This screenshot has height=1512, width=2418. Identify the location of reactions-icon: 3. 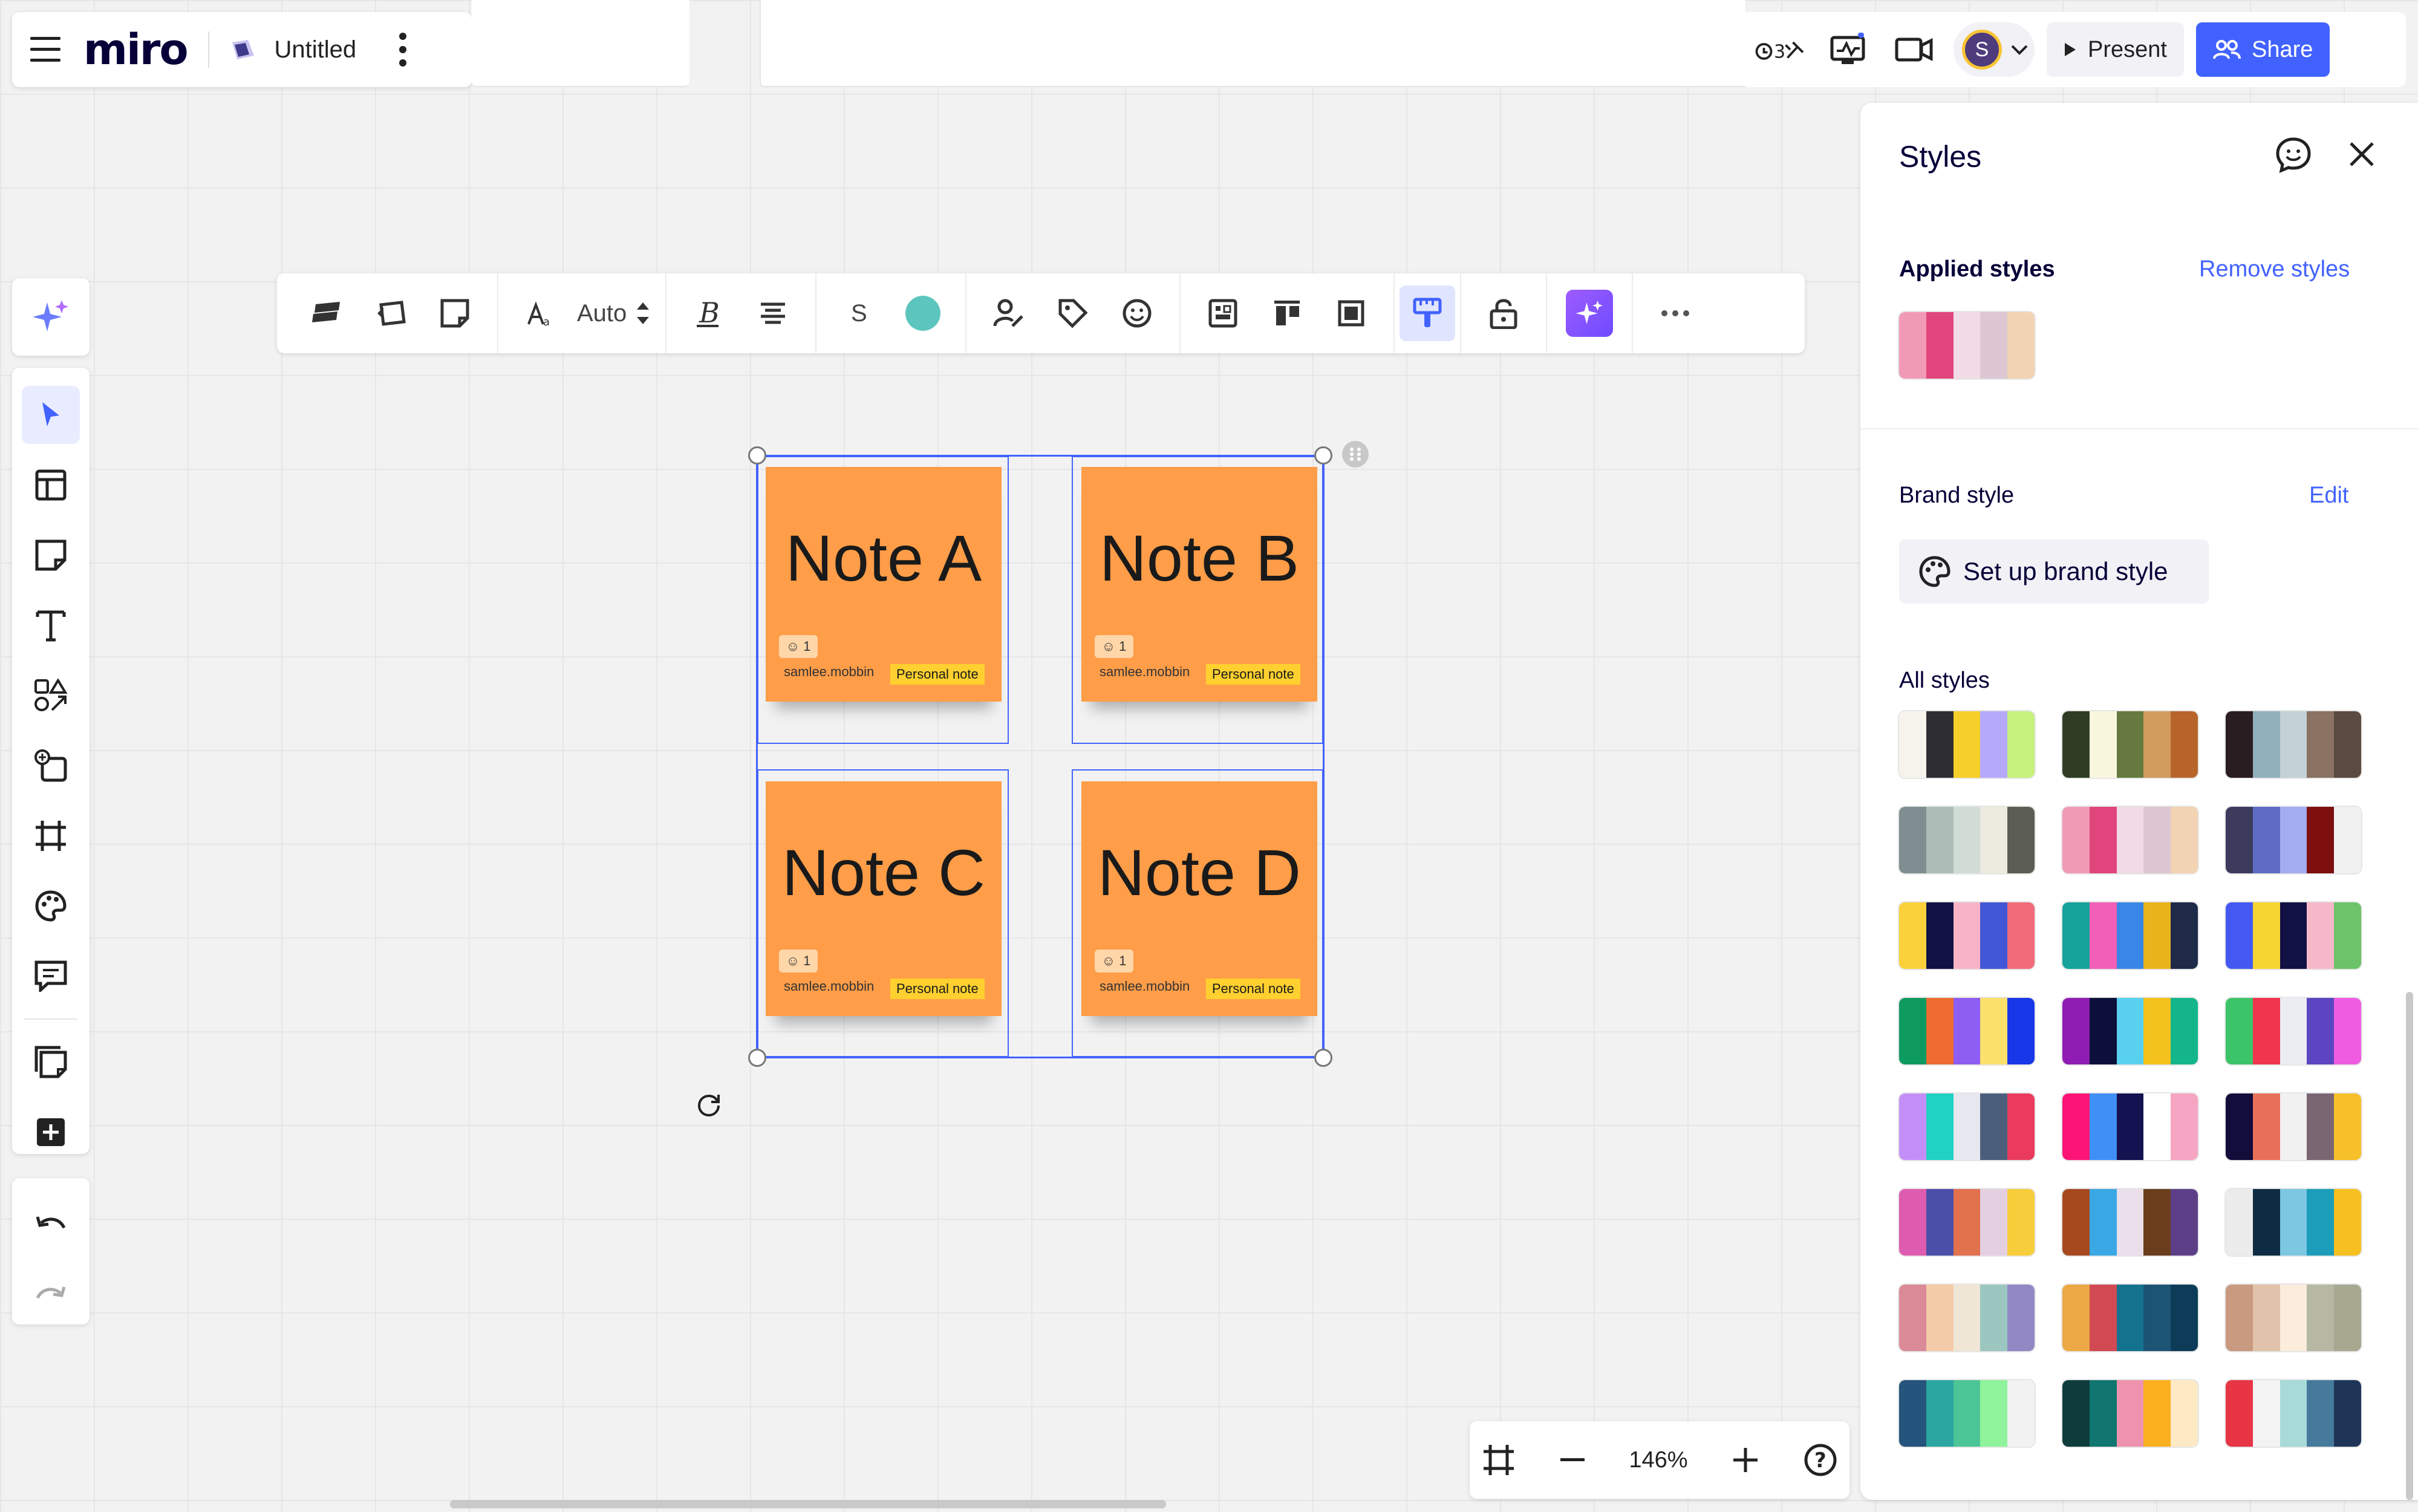
(1781, 50).